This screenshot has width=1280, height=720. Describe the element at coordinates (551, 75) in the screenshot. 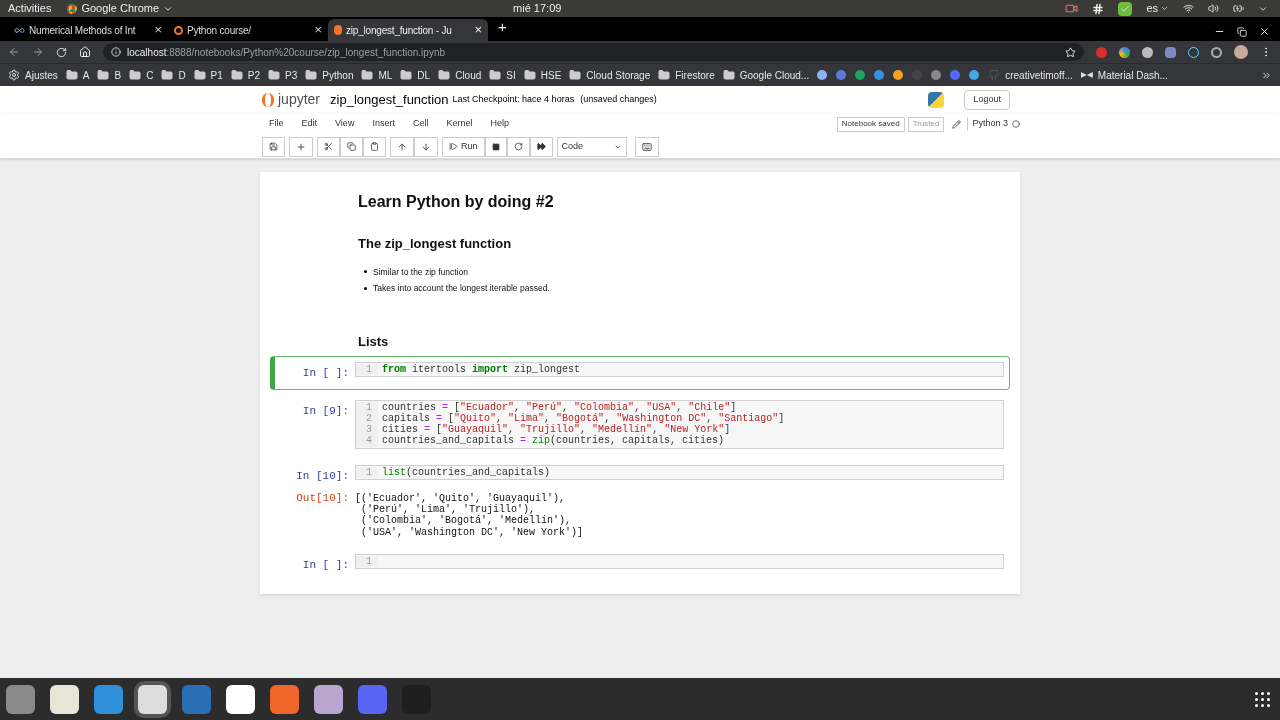

I see `bookmark: HSE` at that location.